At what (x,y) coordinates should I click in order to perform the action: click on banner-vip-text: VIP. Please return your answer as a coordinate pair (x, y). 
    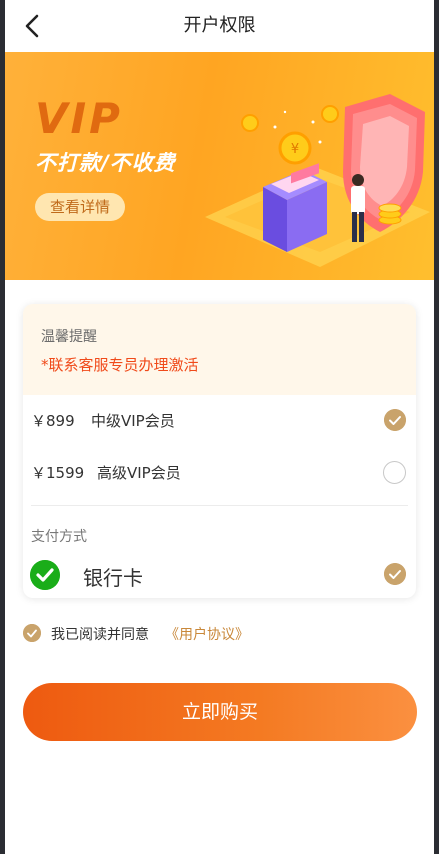
    Looking at the image, I should click on (79, 118).